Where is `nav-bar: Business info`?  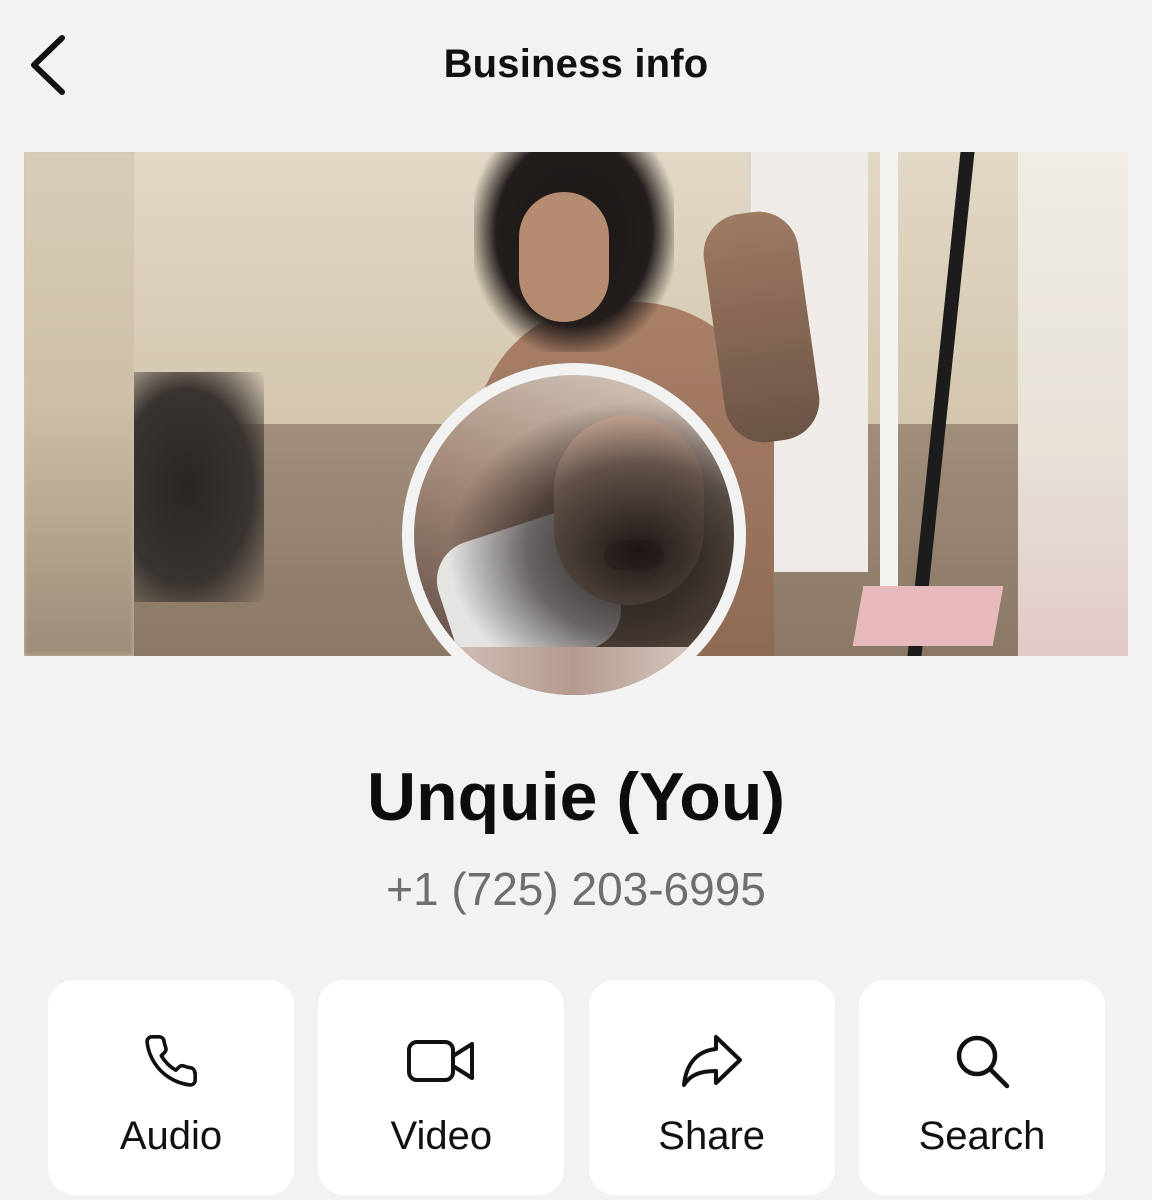 nav-bar: Business info is located at coordinates (576, 65).